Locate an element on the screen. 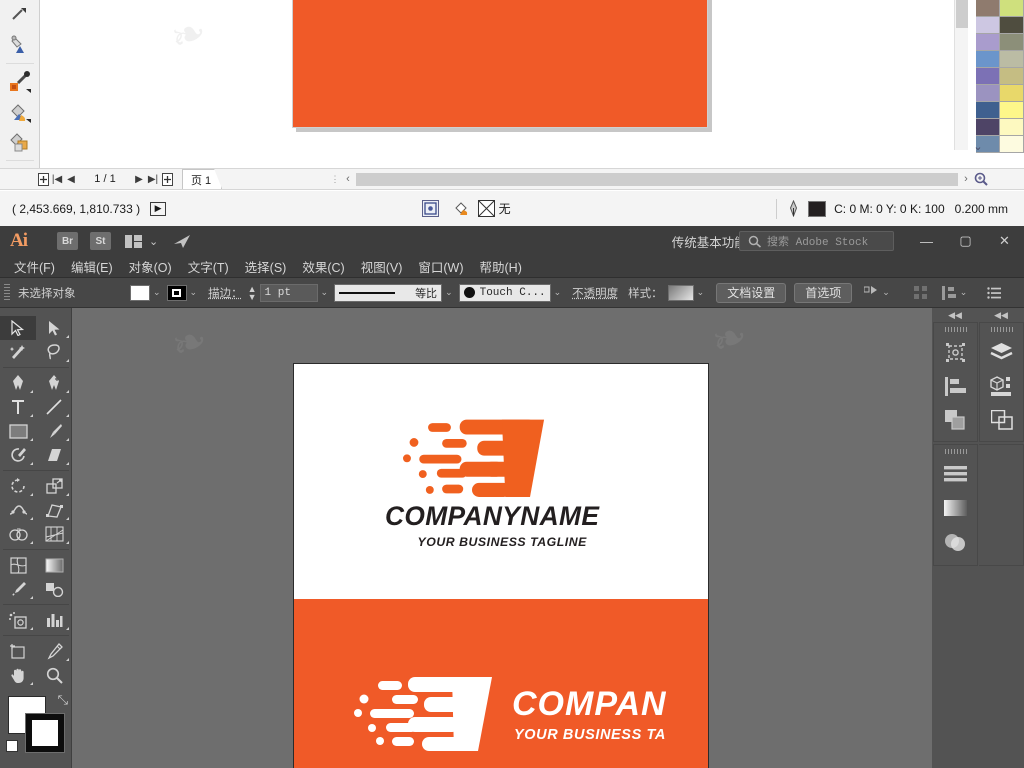  status-expand-button: ▶ is located at coordinates (158, 208).